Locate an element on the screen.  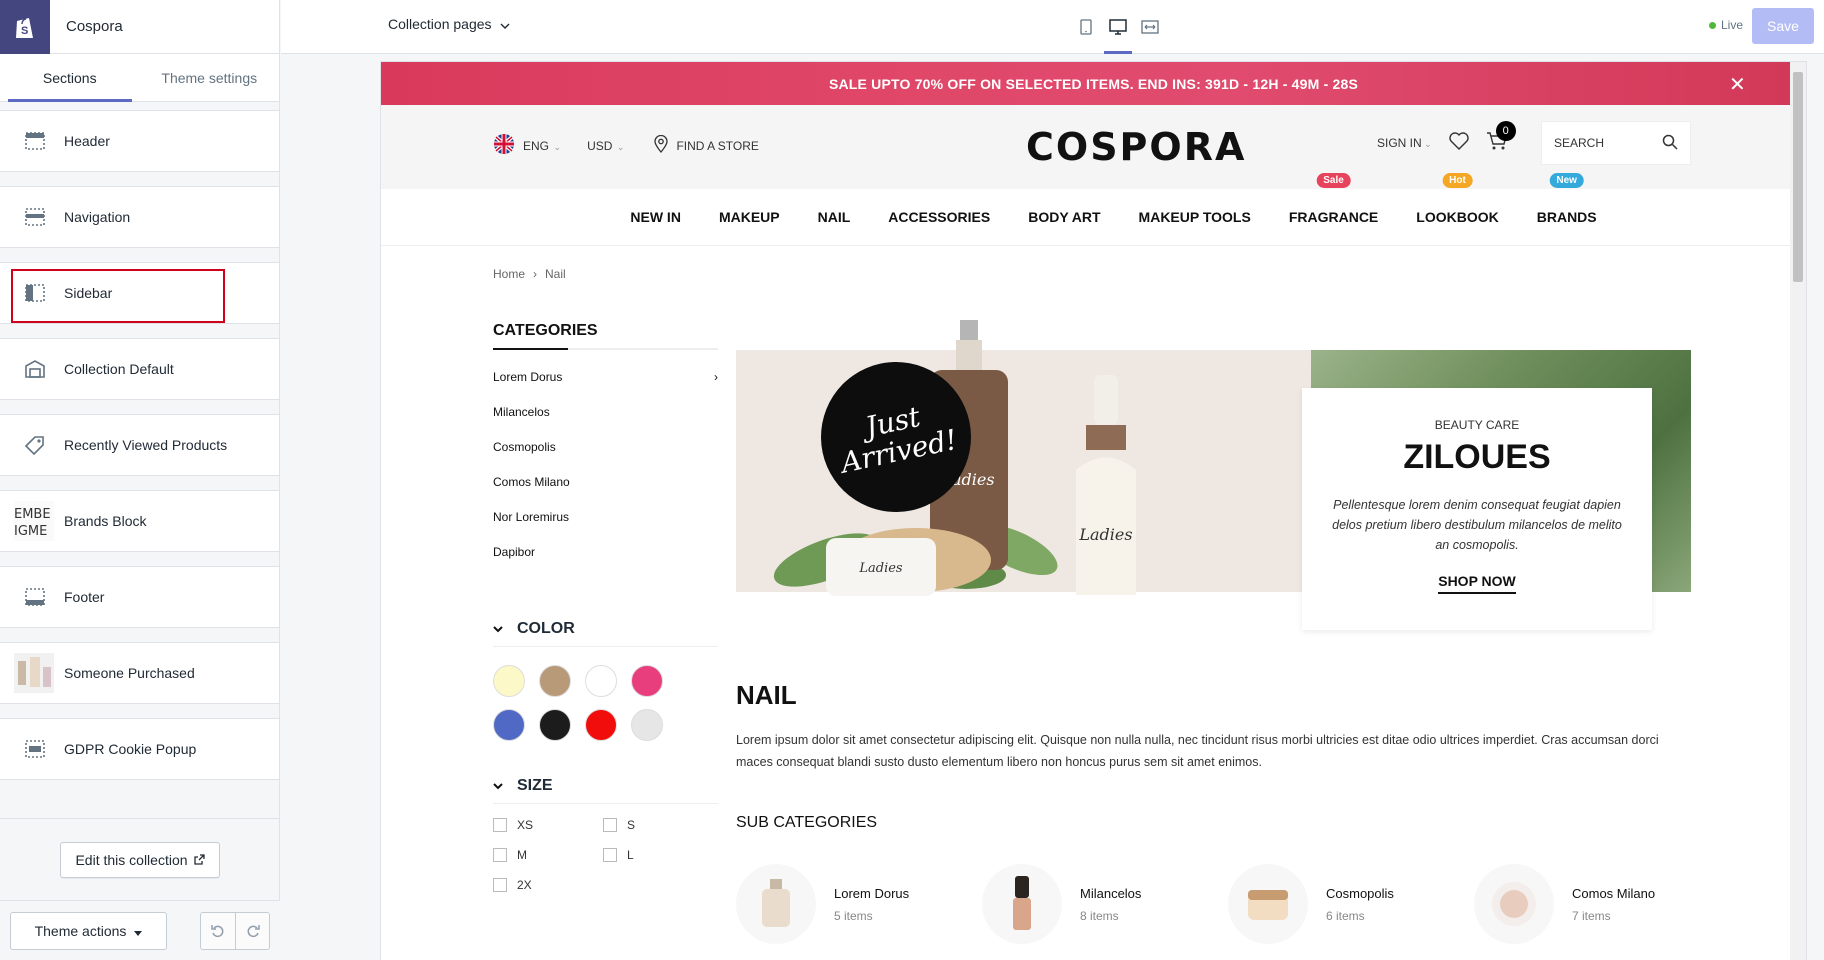
nav-item-lookbook: Hot LOOKBOOK is located at coordinates (1457, 199).